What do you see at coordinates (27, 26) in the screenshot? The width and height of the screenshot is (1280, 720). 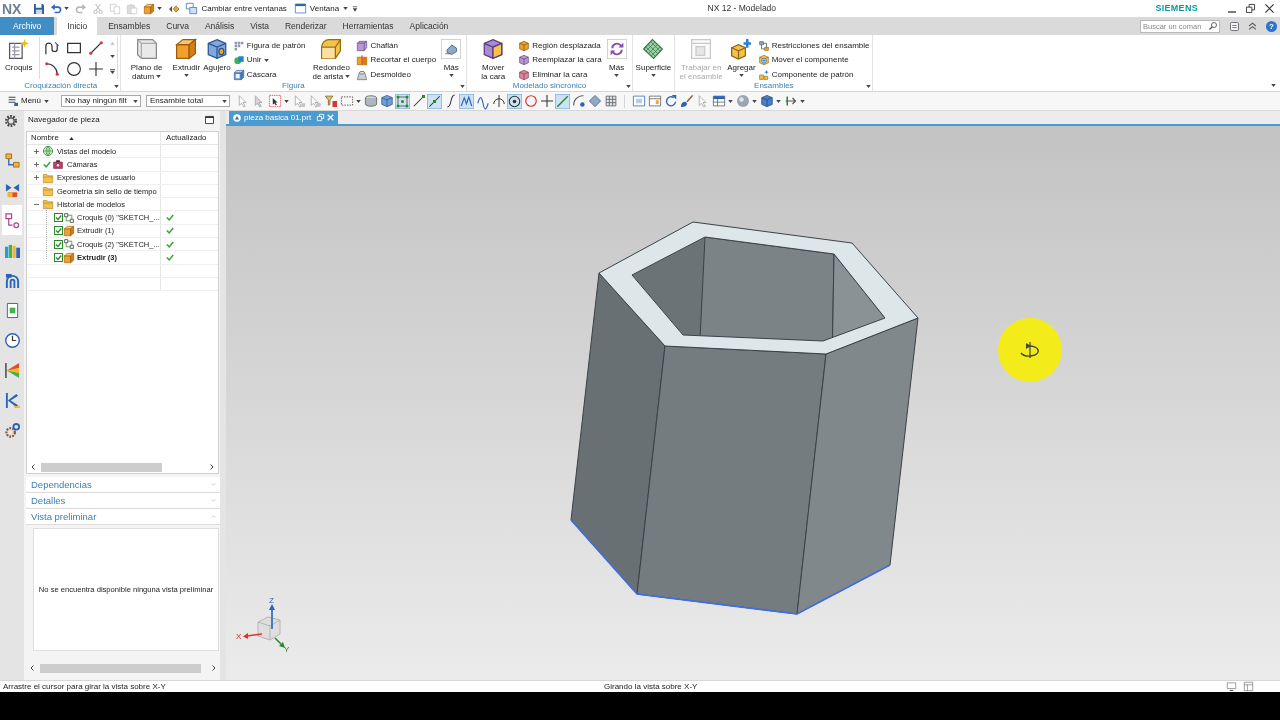 I see `file-menu-tab: Archivo` at bounding box center [27, 26].